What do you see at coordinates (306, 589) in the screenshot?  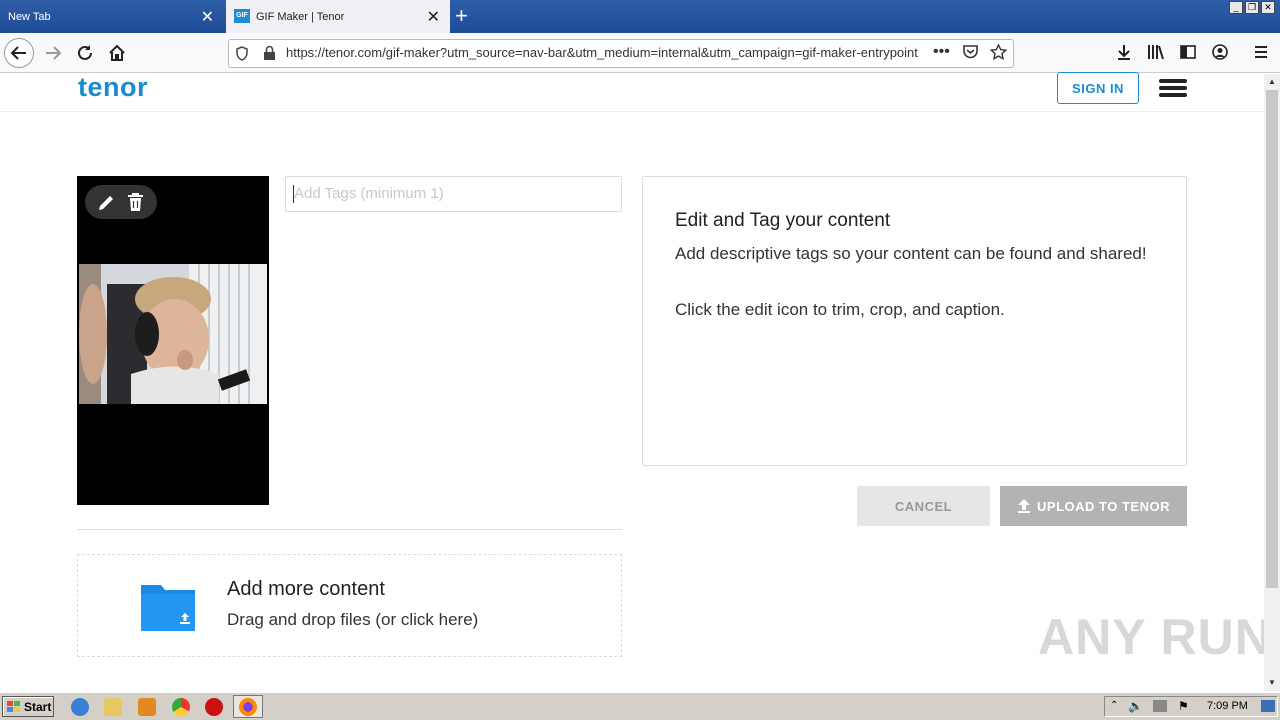 I see `add-more-title: Add more content` at bounding box center [306, 589].